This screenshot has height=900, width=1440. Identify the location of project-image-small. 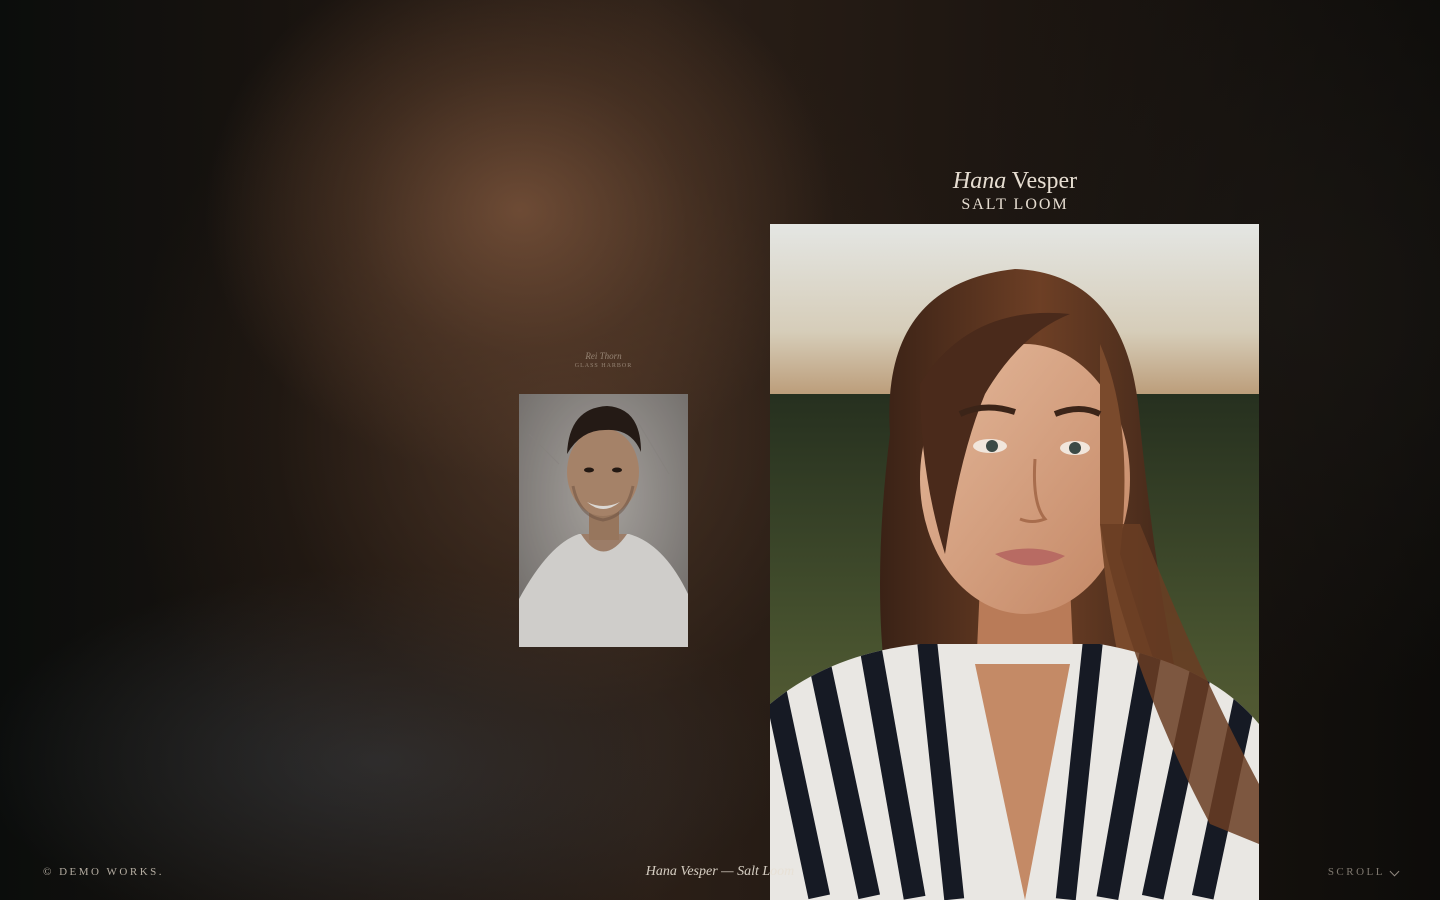
(603, 520).